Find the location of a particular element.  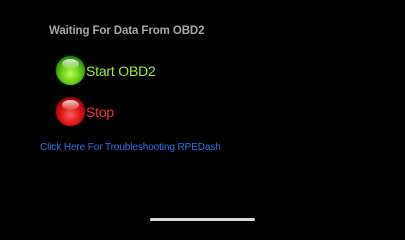

status-text: Waiting For Data From OBD2 is located at coordinates (127, 31).